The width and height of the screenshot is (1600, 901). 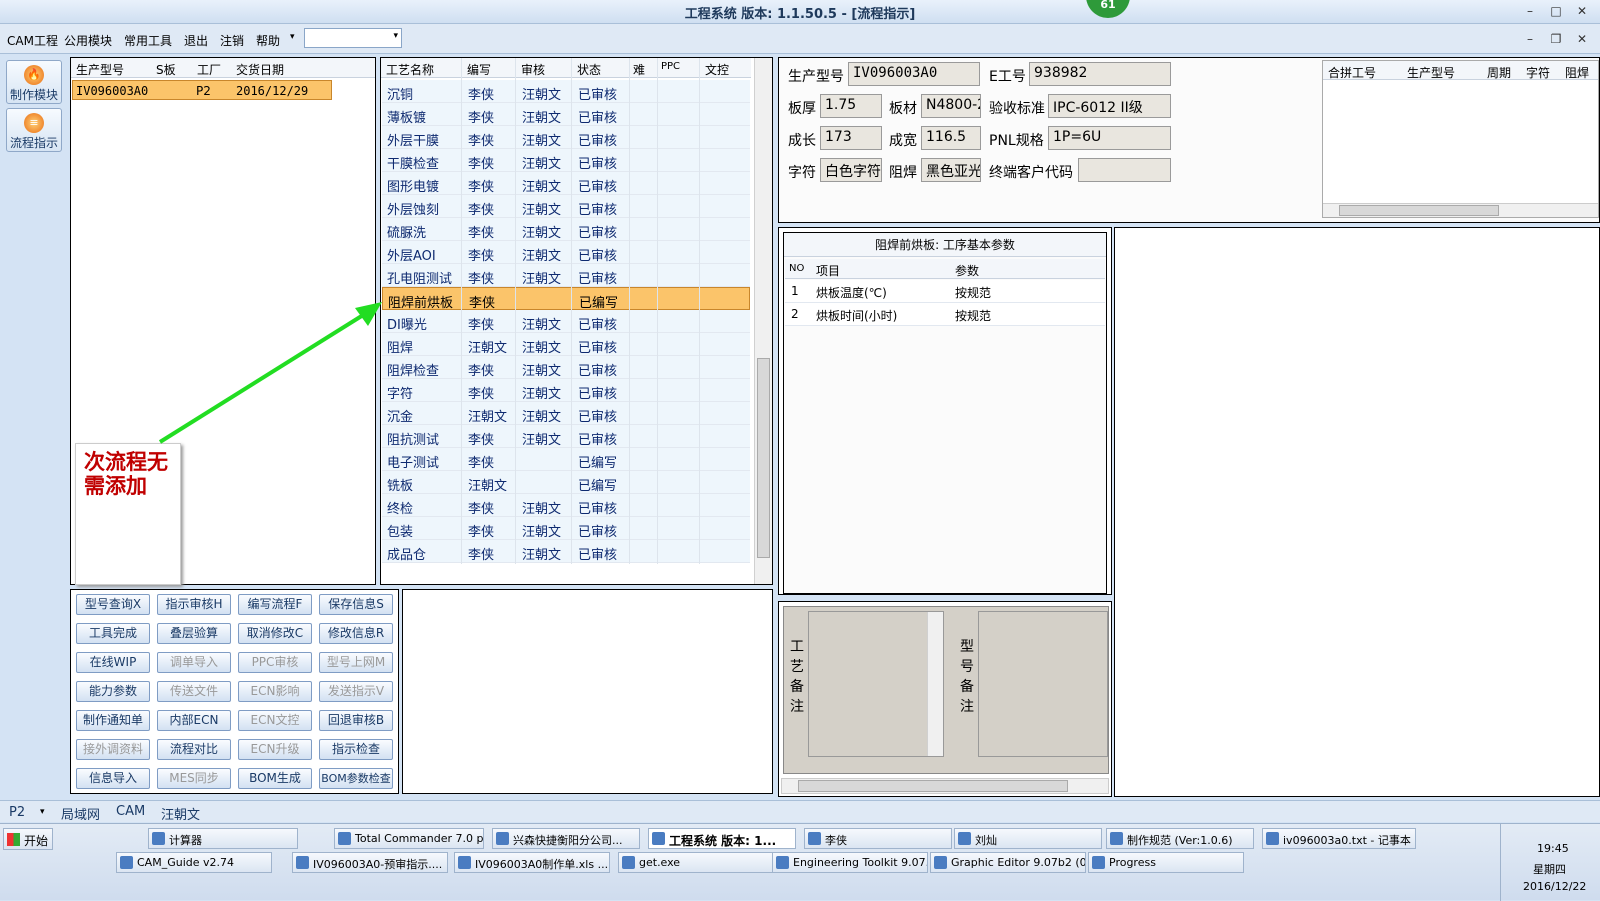 What do you see at coordinates (566, 459) in the screenshot?
I see `process-row: 电子测试 李侠 已编写` at bounding box center [566, 459].